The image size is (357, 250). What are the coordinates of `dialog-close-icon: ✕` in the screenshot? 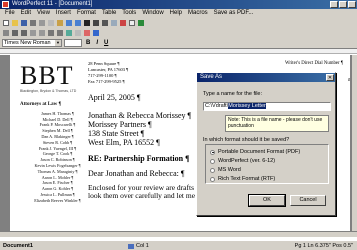 It's located at (330, 77).